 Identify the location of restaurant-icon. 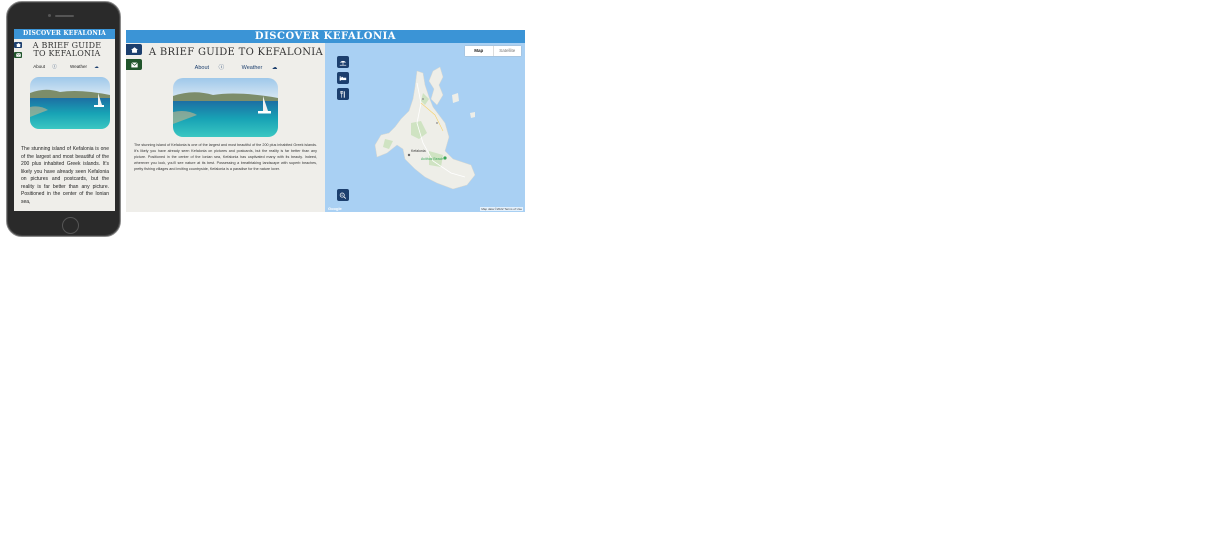
(342, 94).